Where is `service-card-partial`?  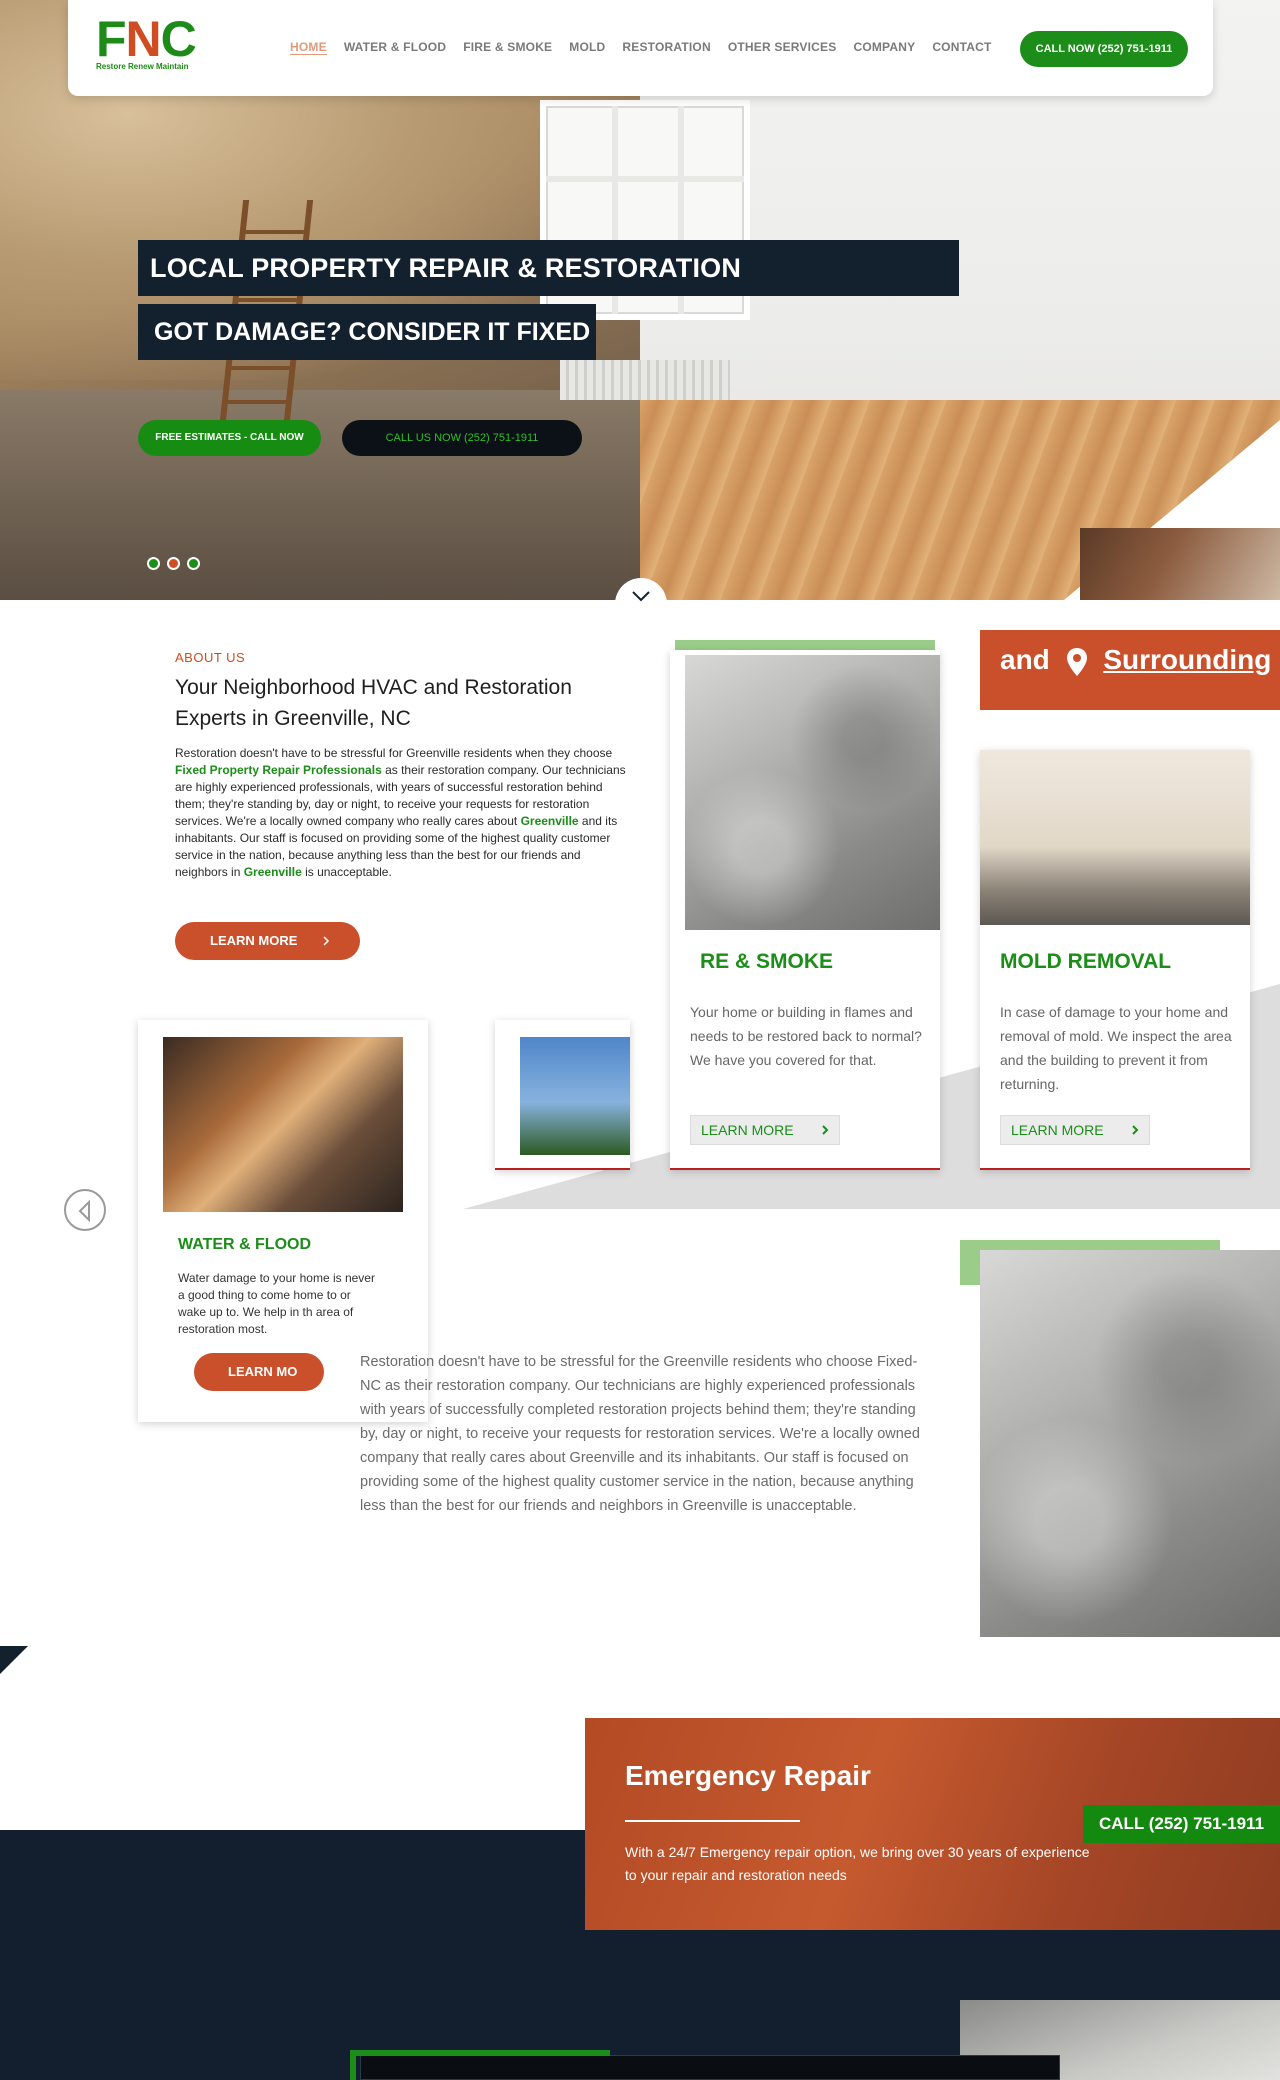 service-card-partial is located at coordinates (562, 1095).